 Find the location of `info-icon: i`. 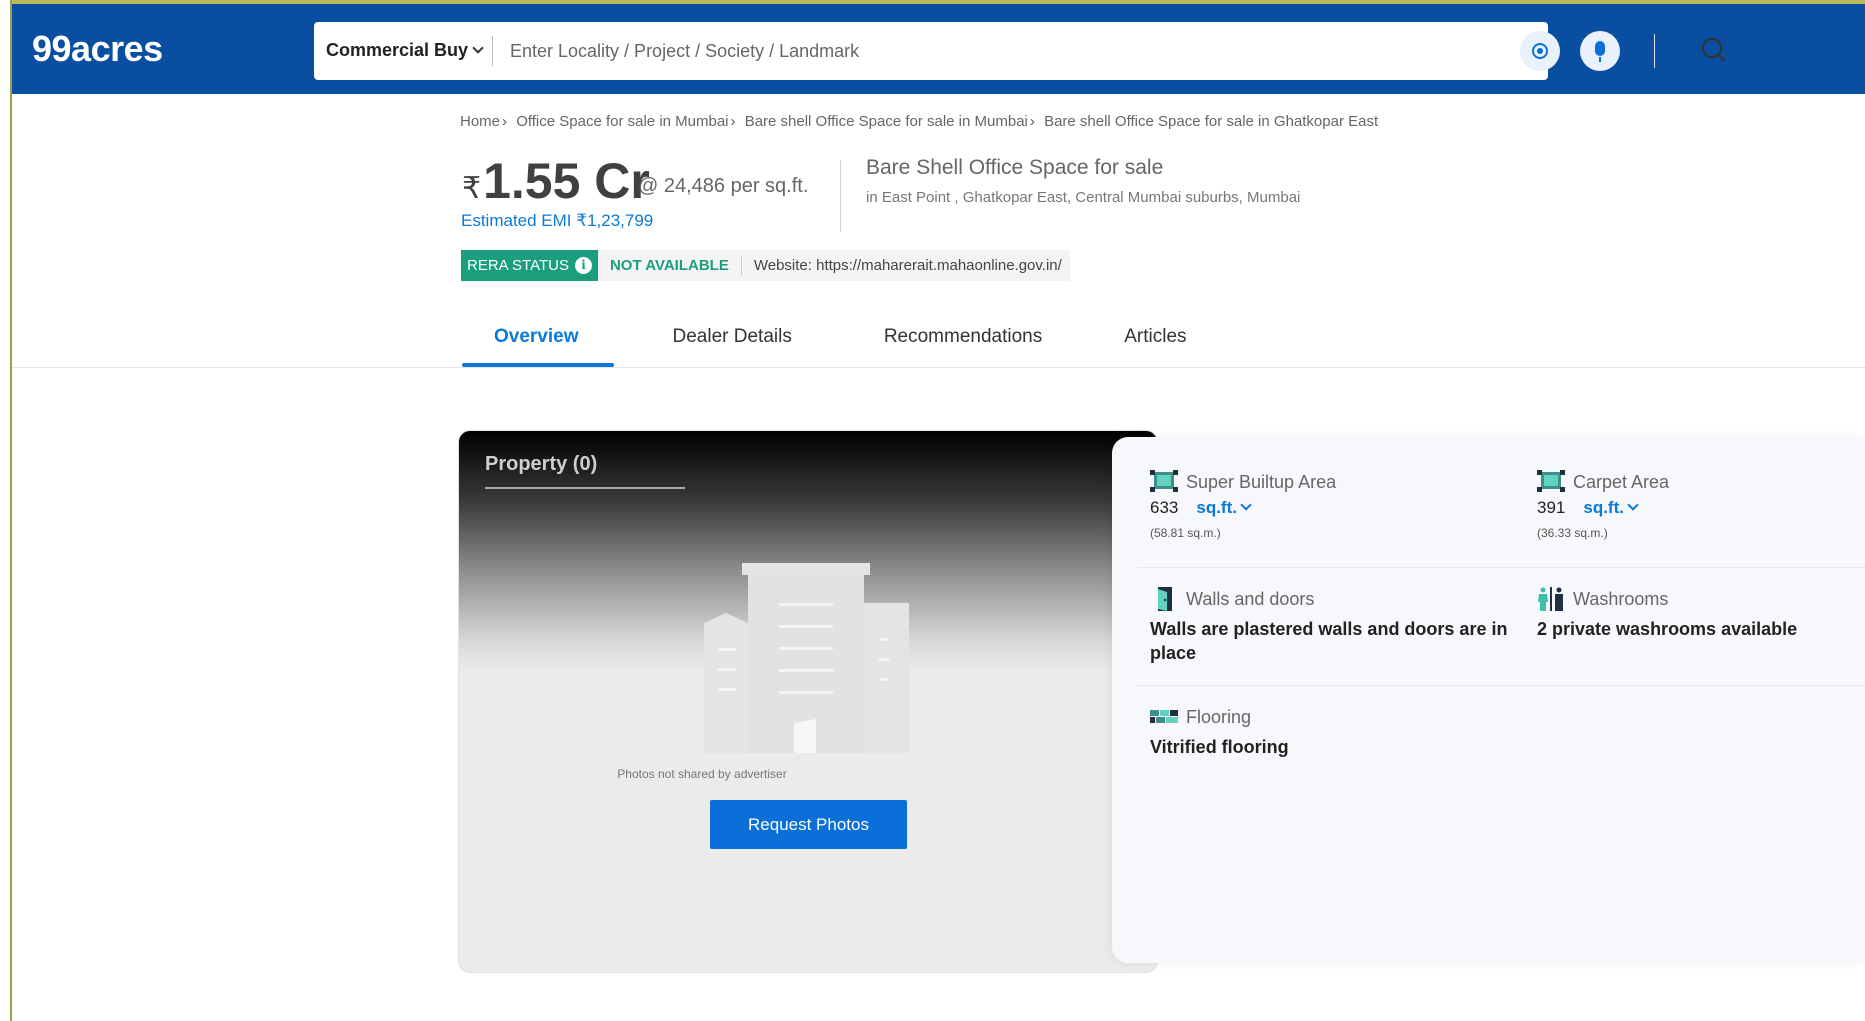

info-icon: i is located at coordinates (583, 265).